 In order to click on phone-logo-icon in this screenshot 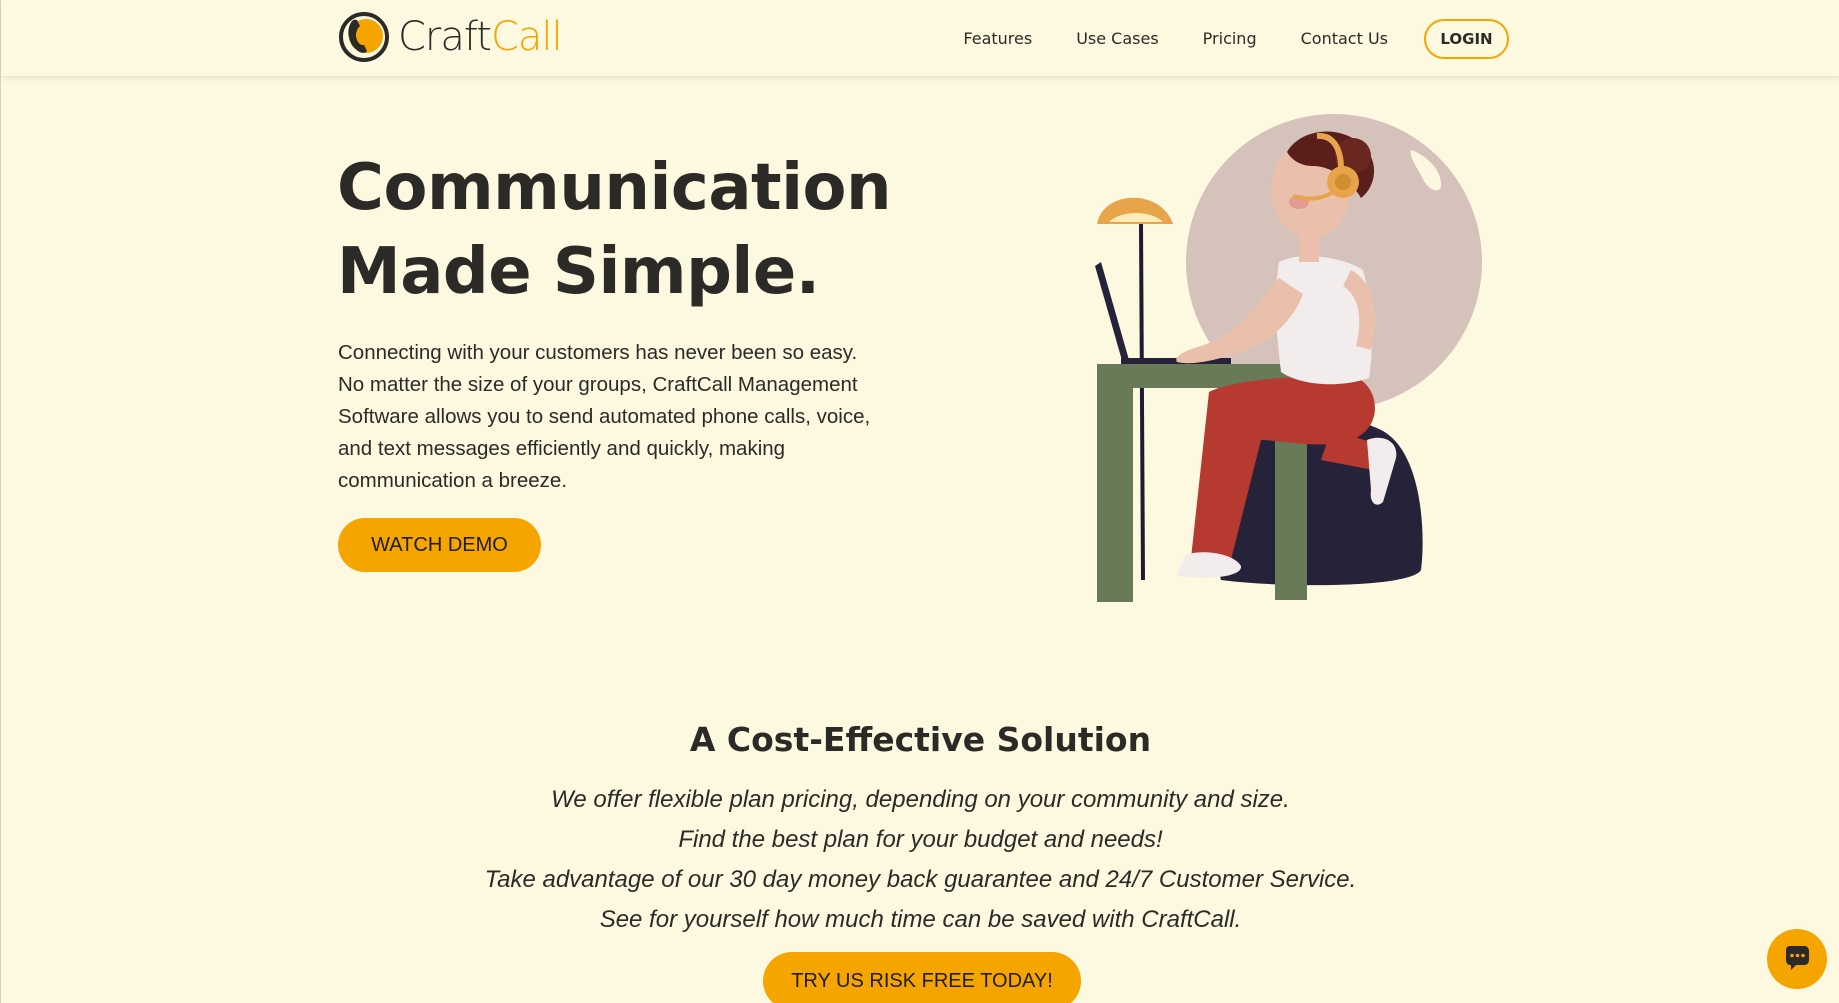, I will do `click(364, 37)`.